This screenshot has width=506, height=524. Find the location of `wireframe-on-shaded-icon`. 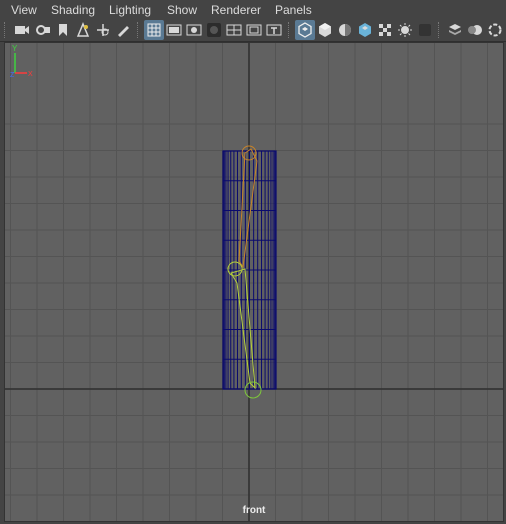

wireframe-on-shaded-icon is located at coordinates (385, 30).